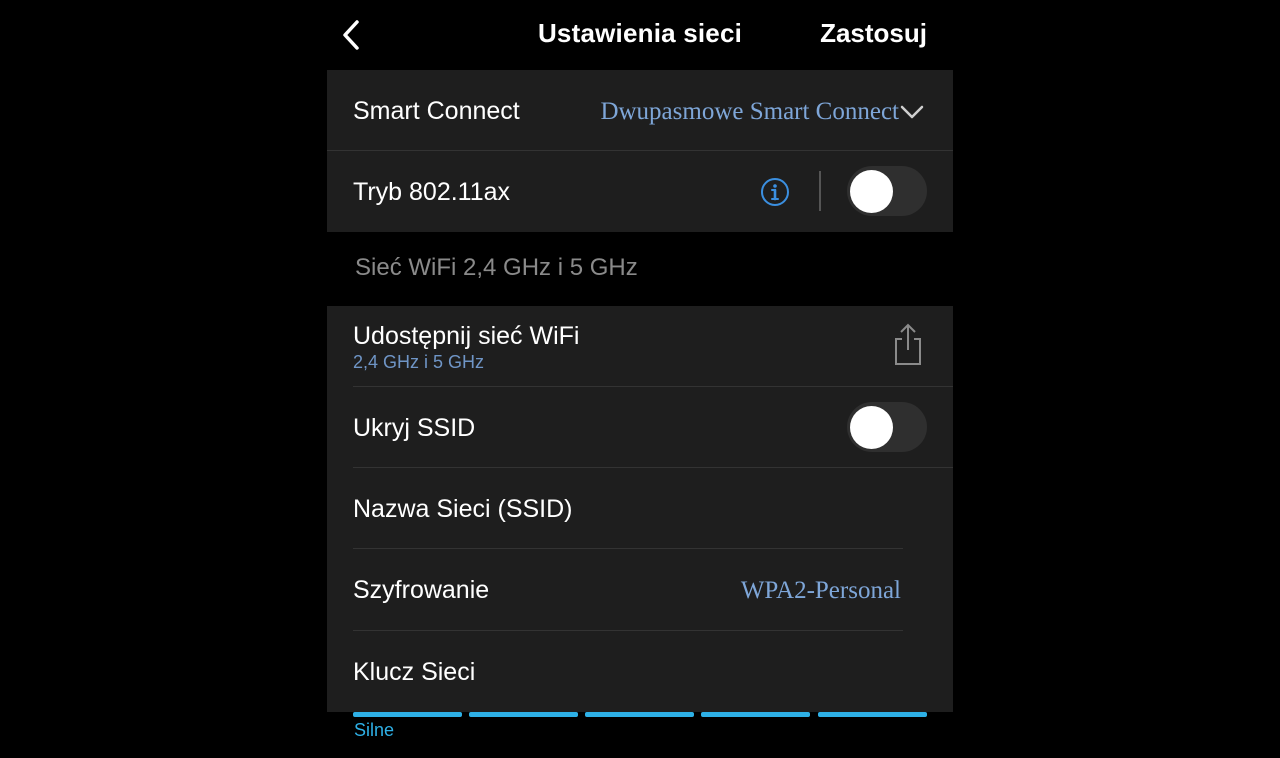 The width and height of the screenshot is (1280, 758). Describe the element at coordinates (749, 112) in the screenshot. I see `smart-connect-value: Dwupasmowe Smart Connect` at that location.